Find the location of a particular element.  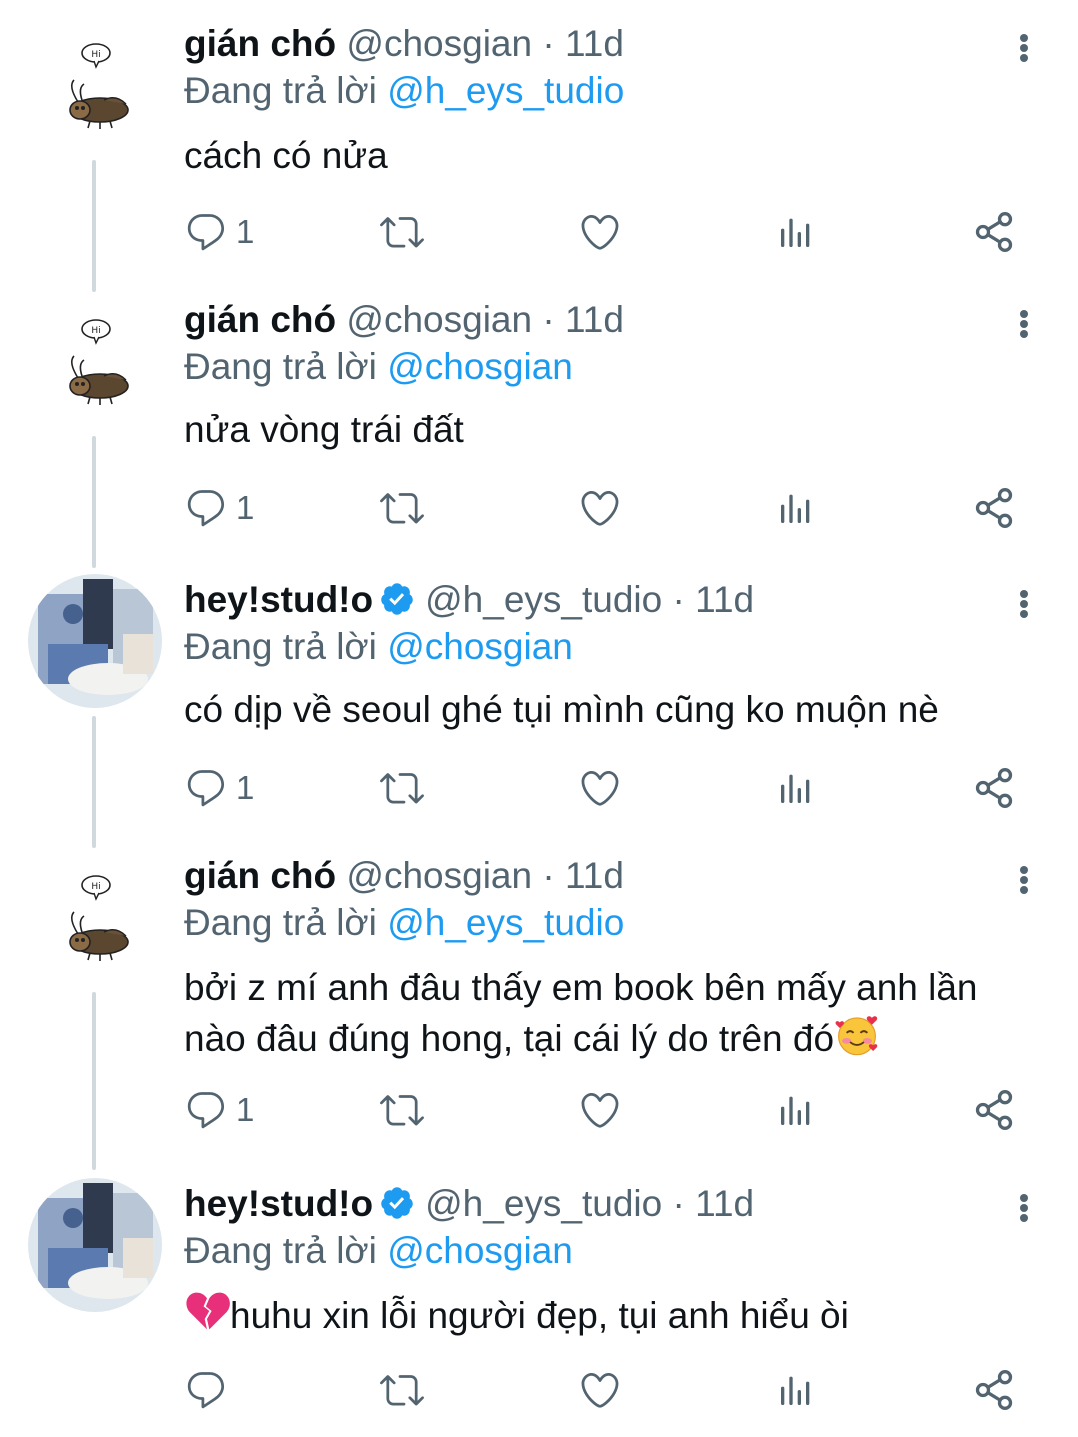

verified-badge-icon is located at coordinates (397, 599).